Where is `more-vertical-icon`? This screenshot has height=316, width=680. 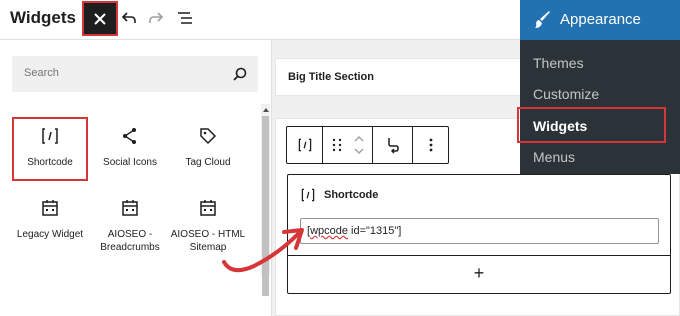 more-vertical-icon is located at coordinates (431, 145).